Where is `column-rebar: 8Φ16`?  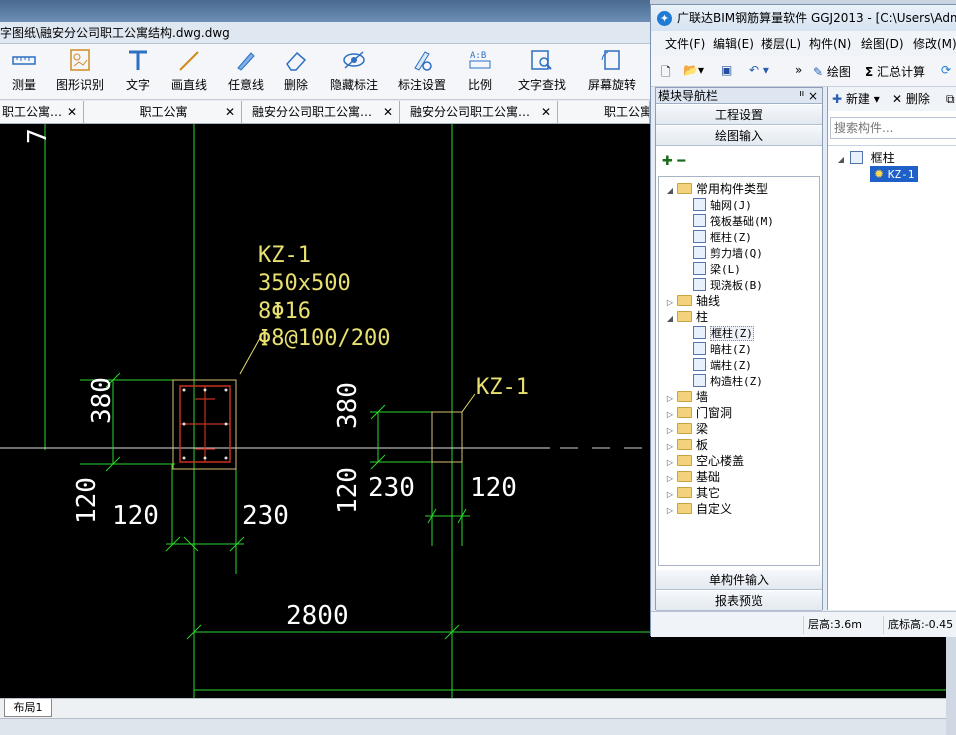 column-rebar: 8Φ16 is located at coordinates (284, 311).